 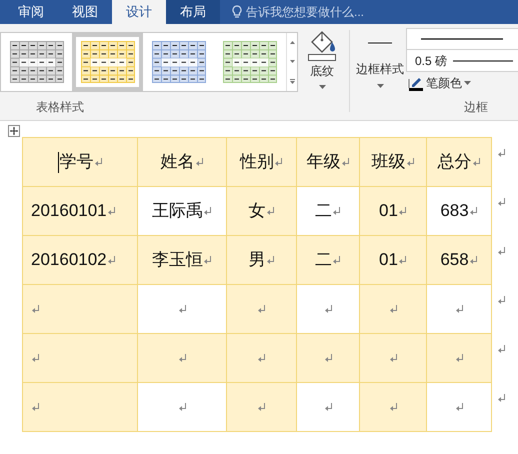 What do you see at coordinates (14, 131) in the screenshot?
I see `table-move-handle-icon` at bounding box center [14, 131].